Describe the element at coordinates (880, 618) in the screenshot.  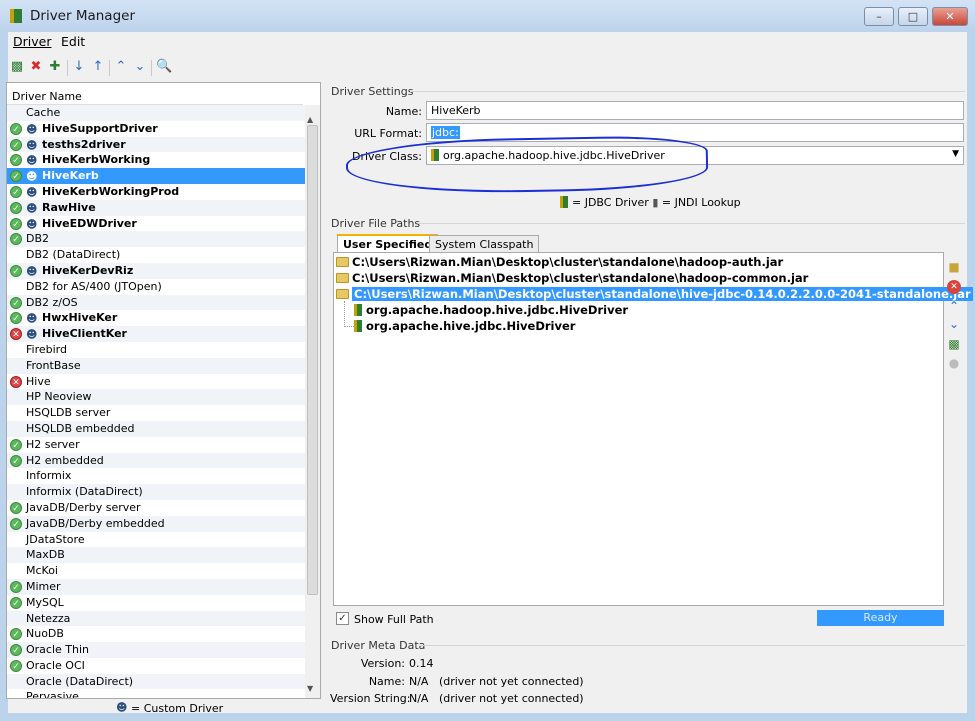
I see `status-progress-bar: Ready` at that location.